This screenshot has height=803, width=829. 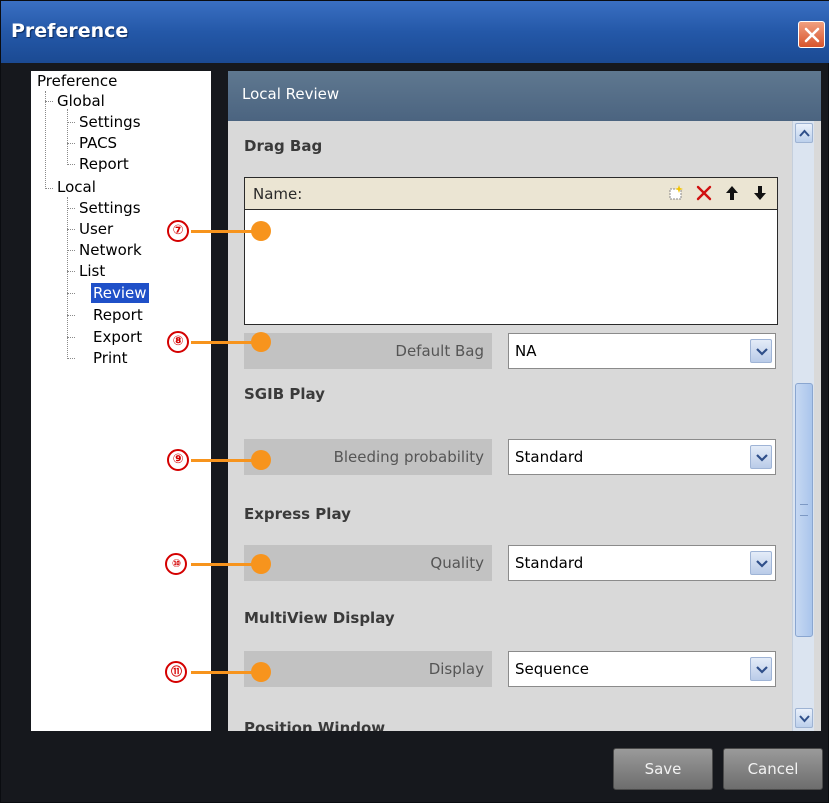 I want to click on move-down-icon, so click(x=760, y=193).